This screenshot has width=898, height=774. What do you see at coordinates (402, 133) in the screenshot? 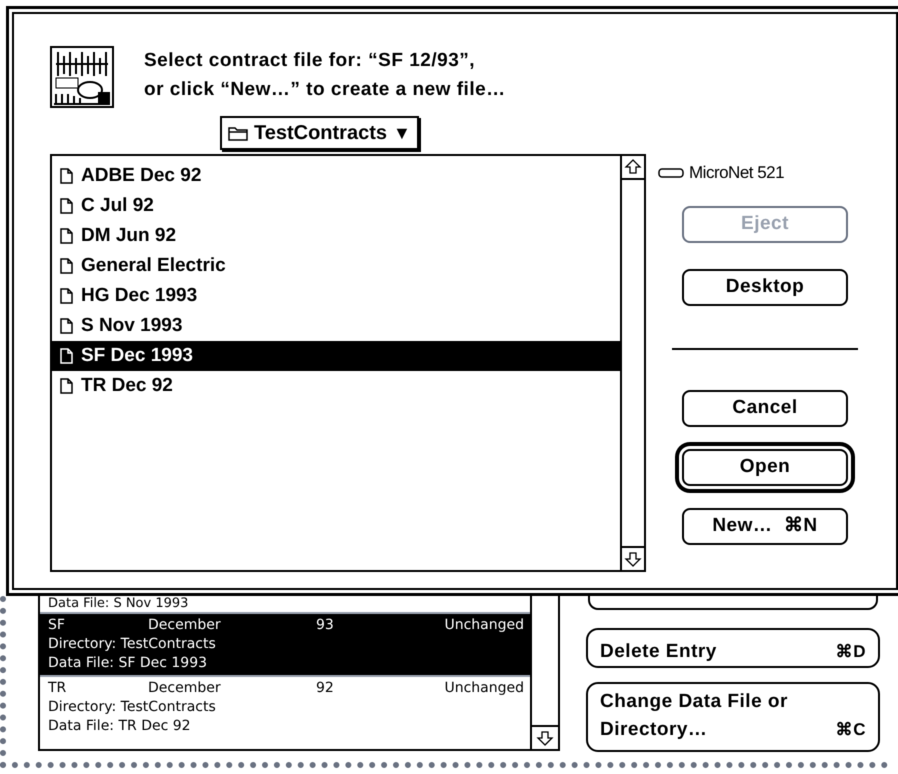
I see `dropdown-arrow: ▼` at bounding box center [402, 133].